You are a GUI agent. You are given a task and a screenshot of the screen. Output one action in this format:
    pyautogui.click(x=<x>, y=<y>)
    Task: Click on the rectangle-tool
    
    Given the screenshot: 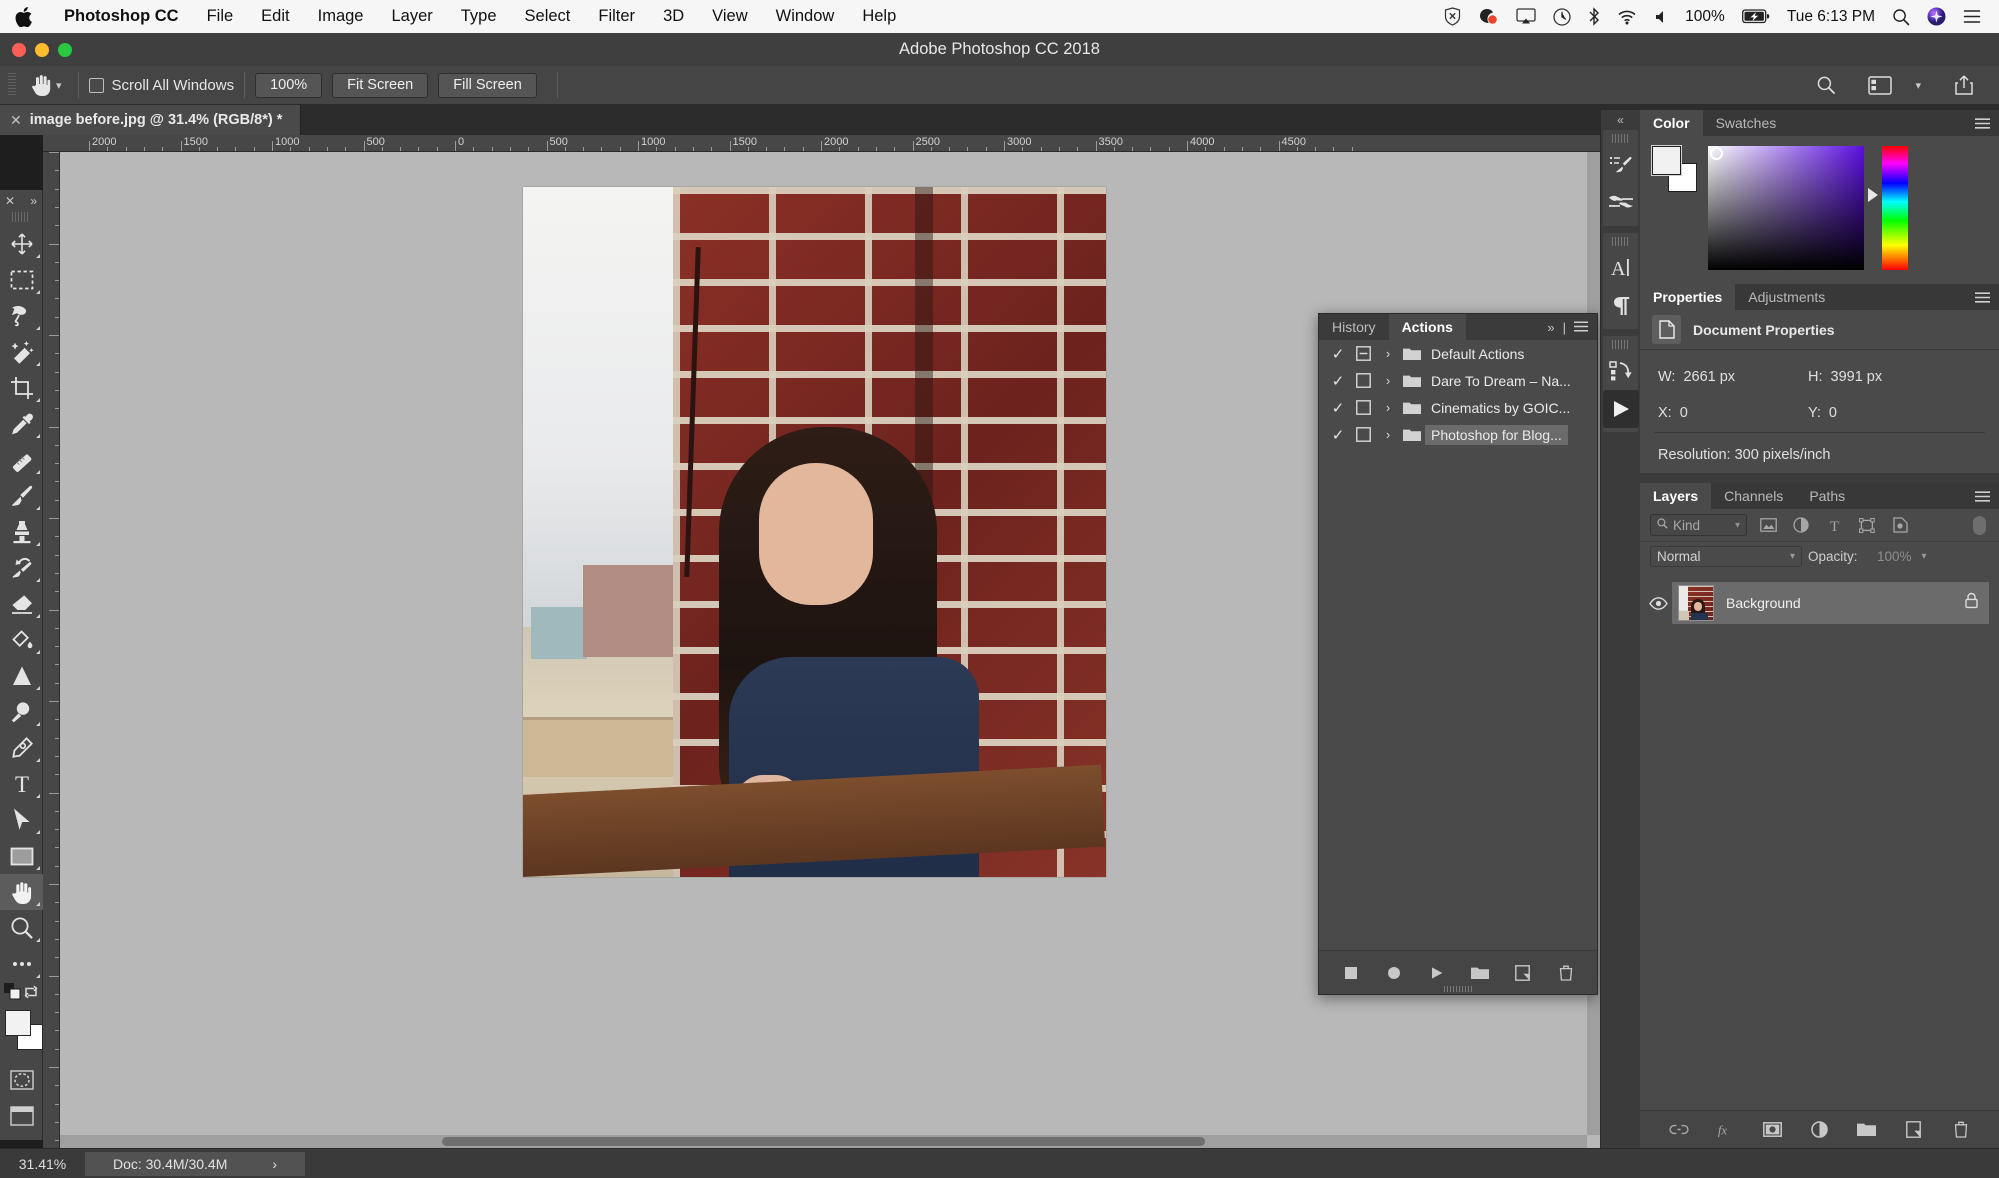 What is the action you would take?
    pyautogui.click(x=21, y=856)
    